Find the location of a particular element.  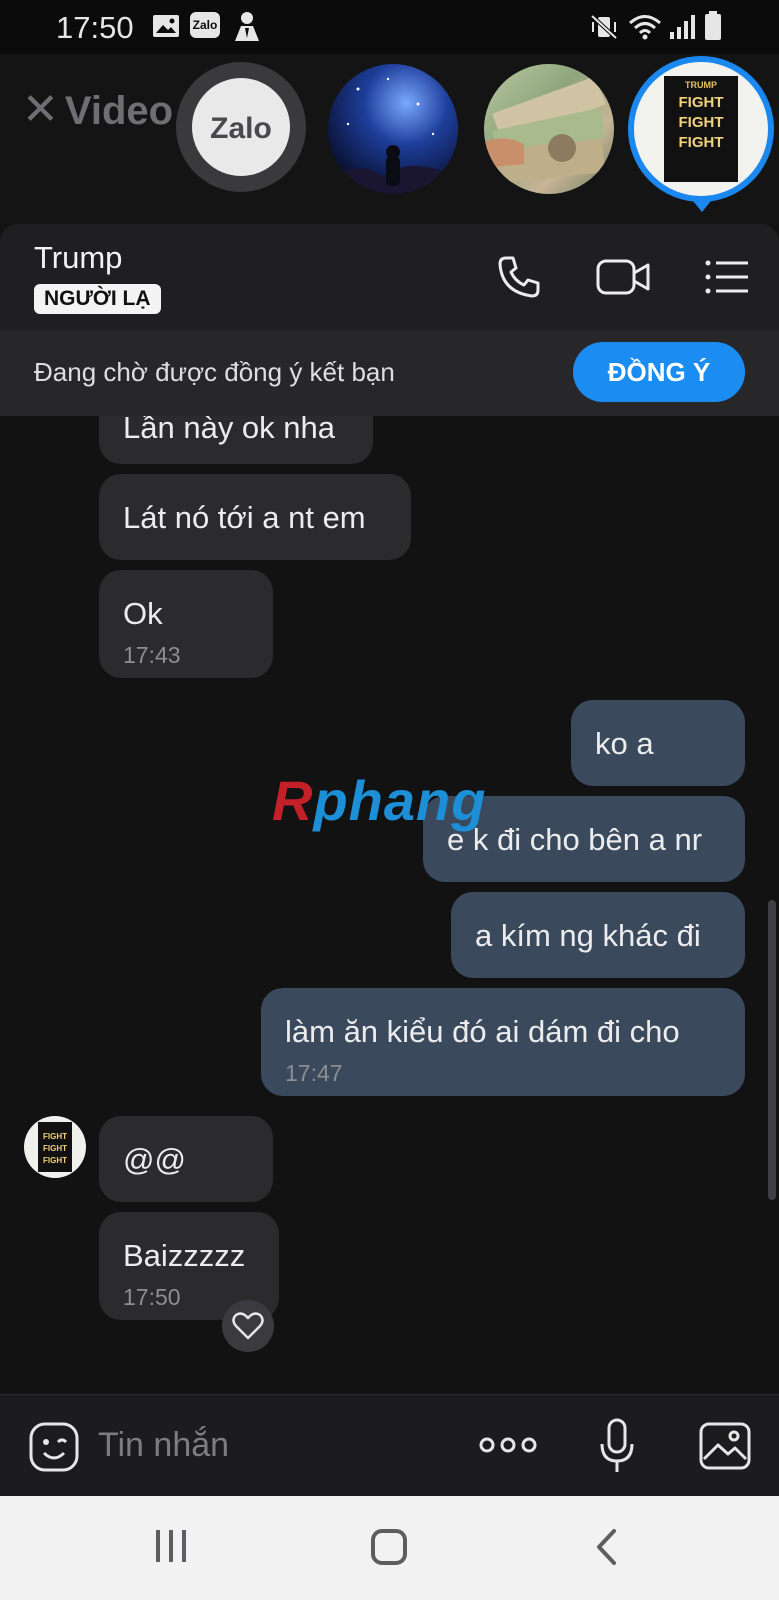

user-app-icon is located at coordinates (247, 26).